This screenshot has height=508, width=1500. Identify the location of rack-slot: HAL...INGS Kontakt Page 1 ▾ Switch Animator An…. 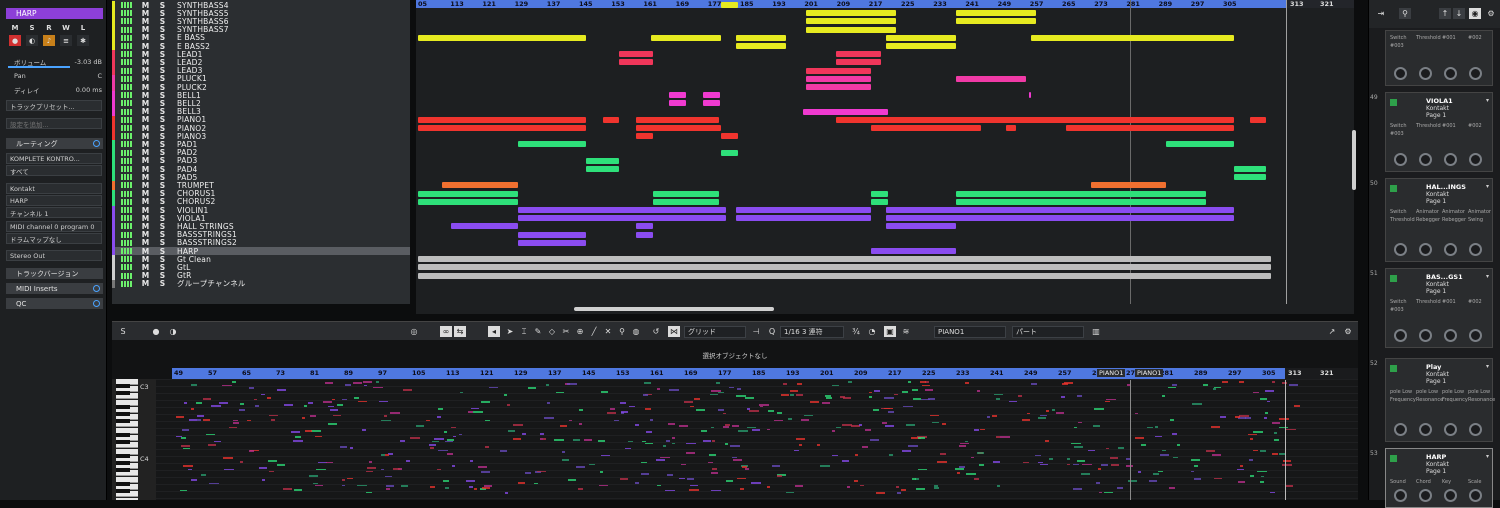
(1439, 220).